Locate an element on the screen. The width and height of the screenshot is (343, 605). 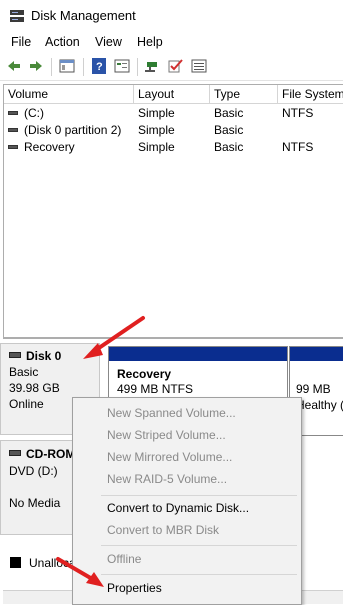
disk-icon is located at coordinates (15, 355).